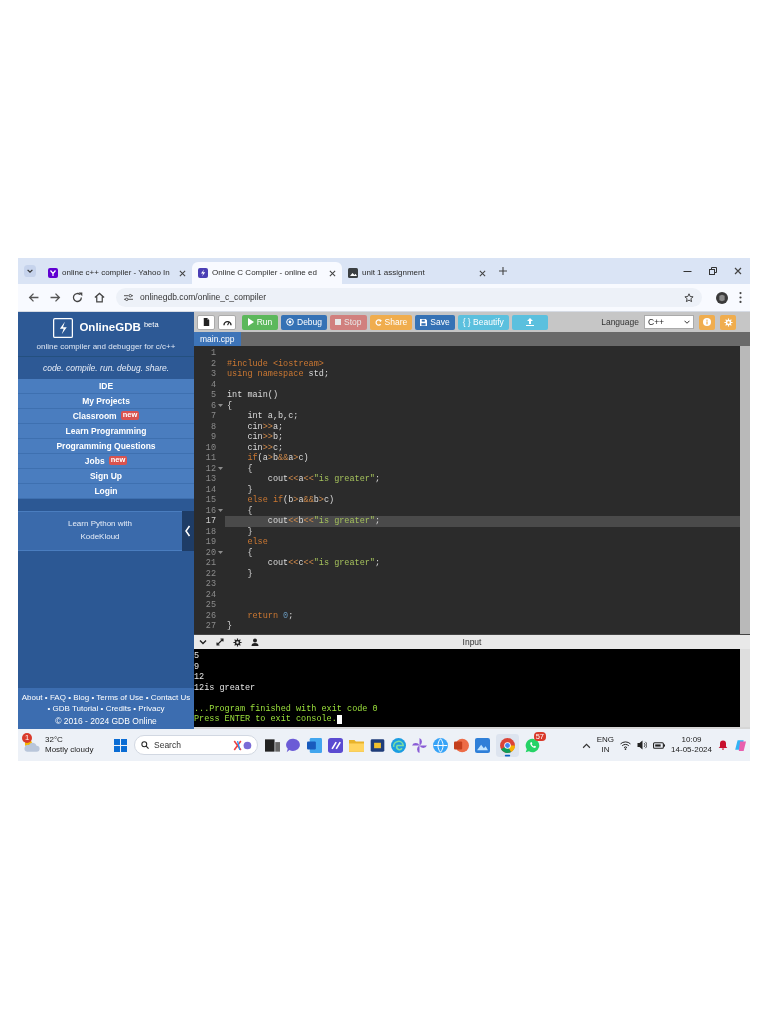  What do you see at coordinates (503, 271) in the screenshot?
I see `plus-icon` at bounding box center [503, 271].